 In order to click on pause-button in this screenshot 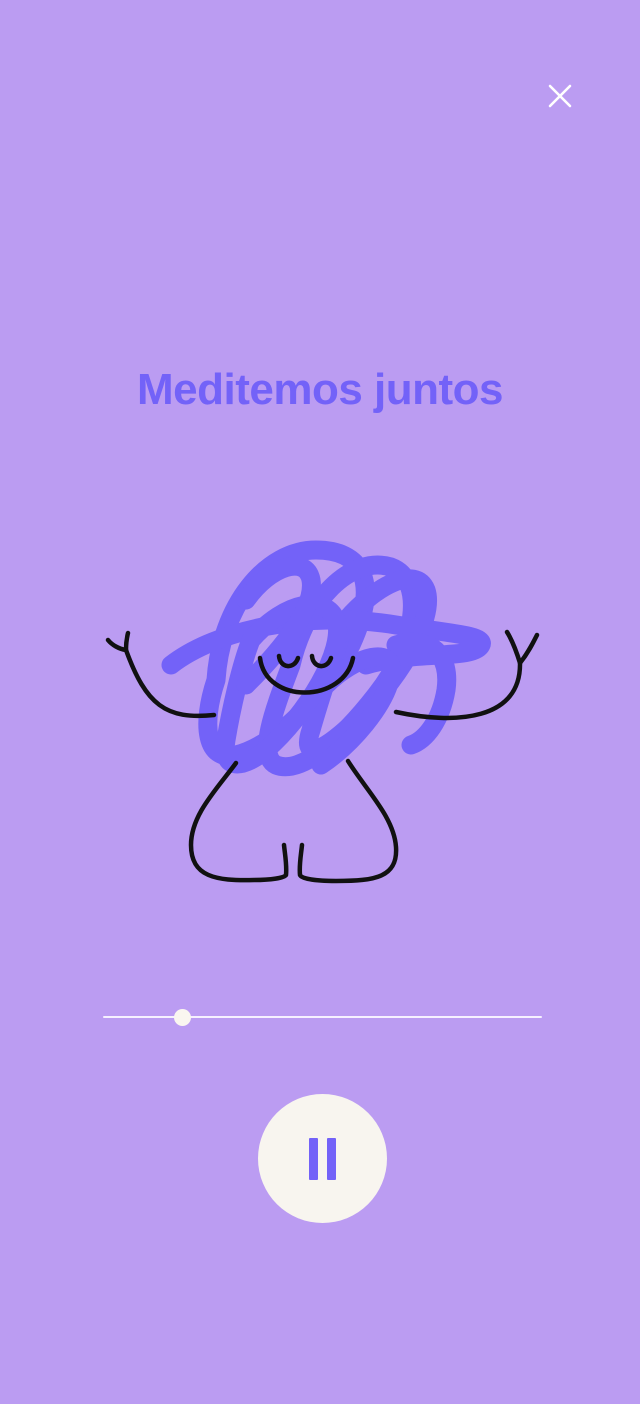, I will do `click(322, 1158)`.